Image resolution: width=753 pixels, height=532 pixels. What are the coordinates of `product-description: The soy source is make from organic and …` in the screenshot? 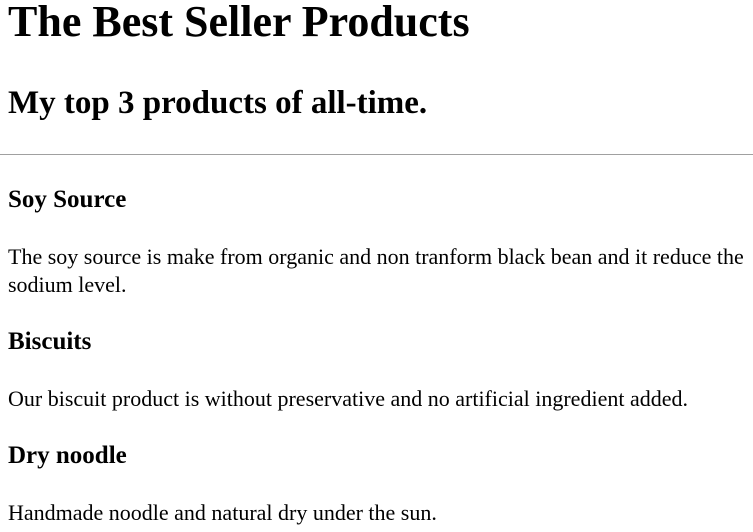 It's located at (376, 270).